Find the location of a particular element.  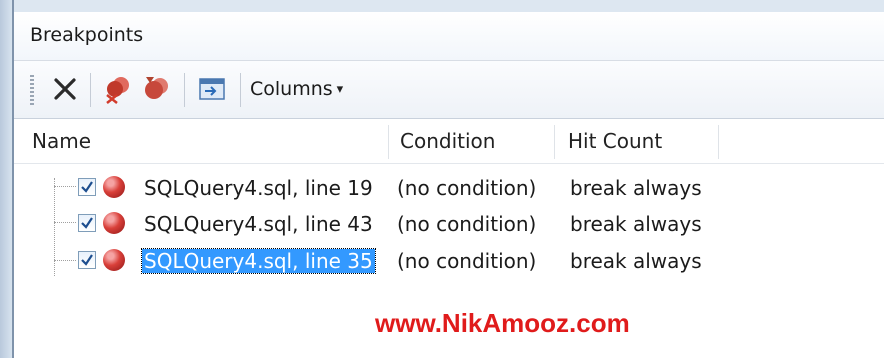

chevron-down-icon: ▾ is located at coordinates (340, 89).